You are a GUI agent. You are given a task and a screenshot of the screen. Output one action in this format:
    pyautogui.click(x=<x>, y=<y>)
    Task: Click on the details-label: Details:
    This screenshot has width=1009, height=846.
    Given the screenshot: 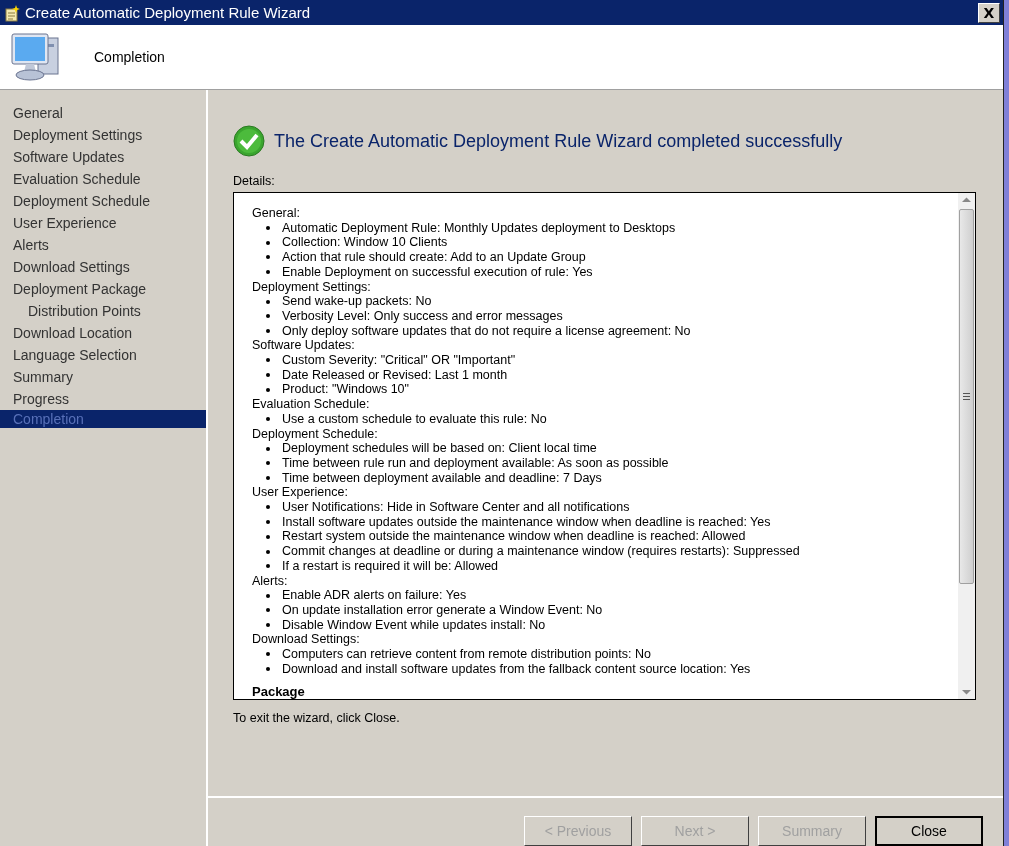 What is the action you would take?
    pyautogui.click(x=254, y=181)
    